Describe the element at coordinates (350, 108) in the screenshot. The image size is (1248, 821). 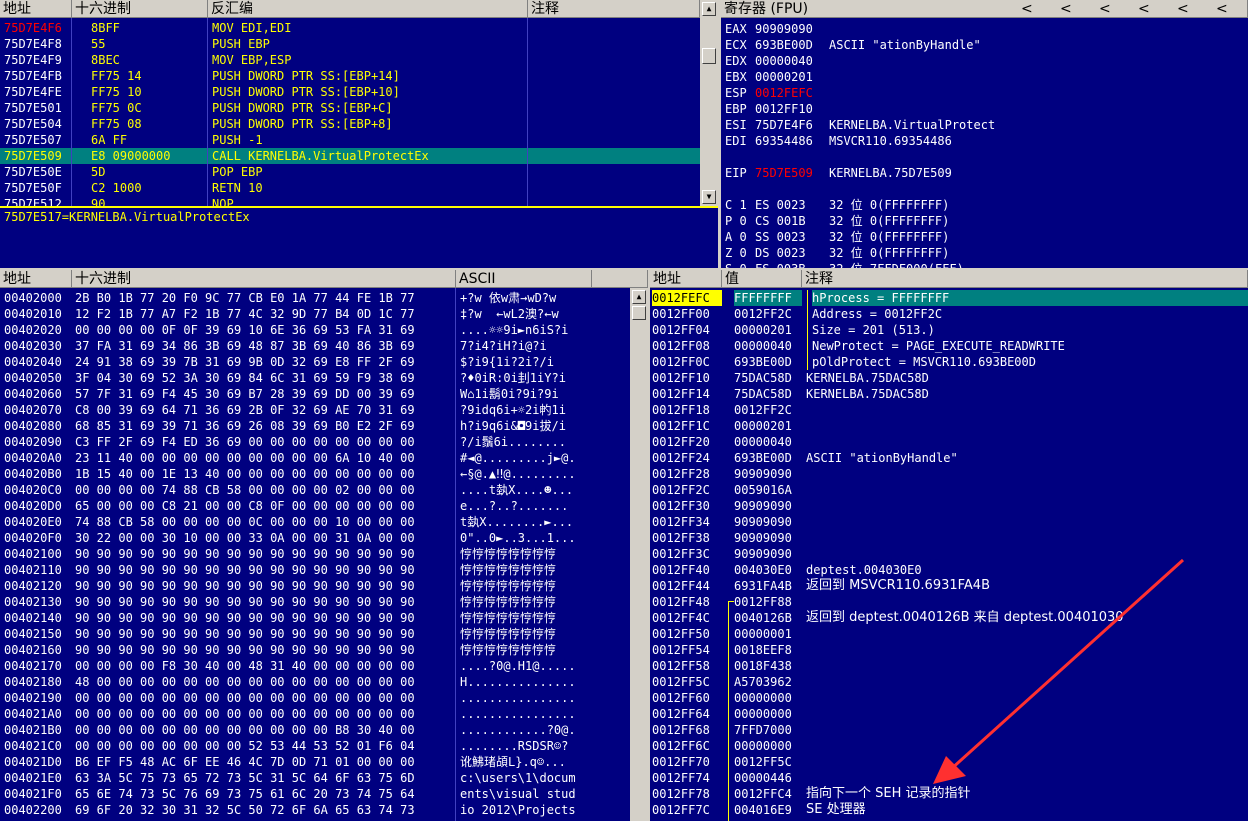
I see `disasm-row: 75D7E501 FF75 0C PUSH DWORD PTR SS:[EBP+C]` at that location.